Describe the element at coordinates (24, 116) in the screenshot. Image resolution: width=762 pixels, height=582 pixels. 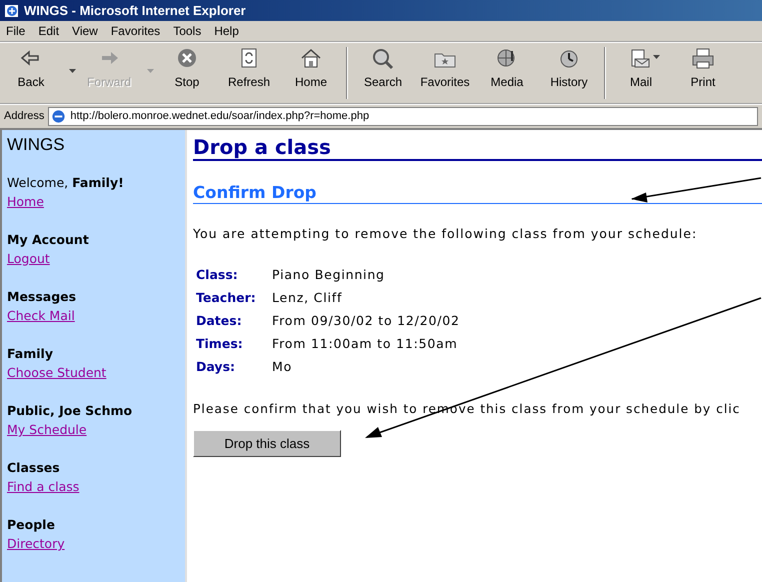
I see `address-label: Address` at that location.